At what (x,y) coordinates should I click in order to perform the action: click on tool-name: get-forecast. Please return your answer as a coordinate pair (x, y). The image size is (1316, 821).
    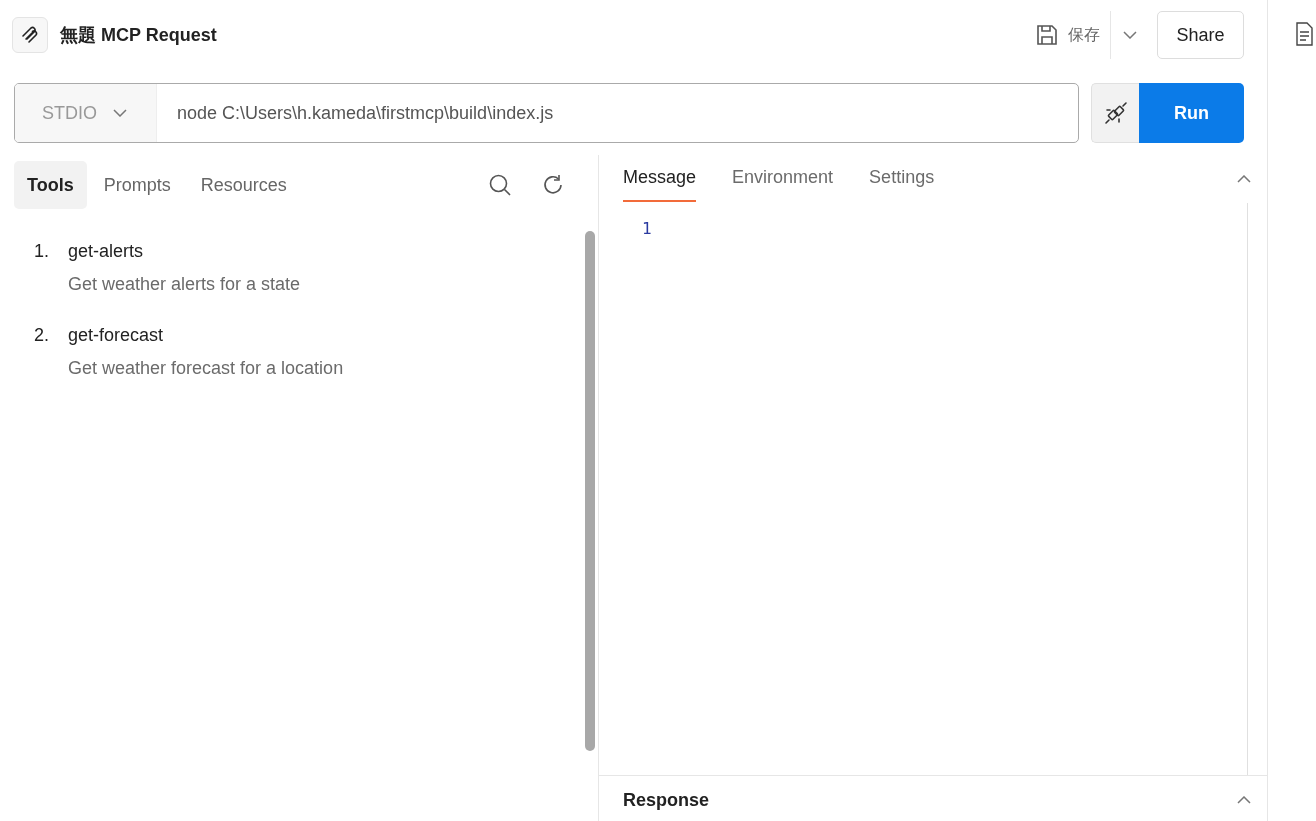
    Looking at the image, I should click on (333, 335).